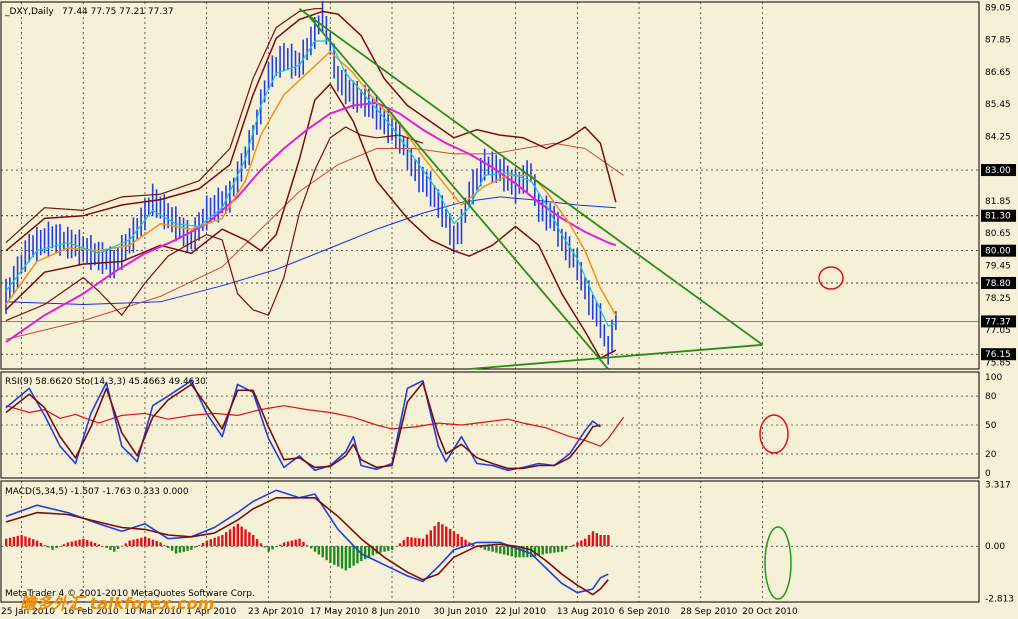 Image resolution: width=1018 pixels, height=619 pixels. Describe the element at coordinates (998, 299) in the screenshot. I see `price-tick-label: 78.25` at that location.